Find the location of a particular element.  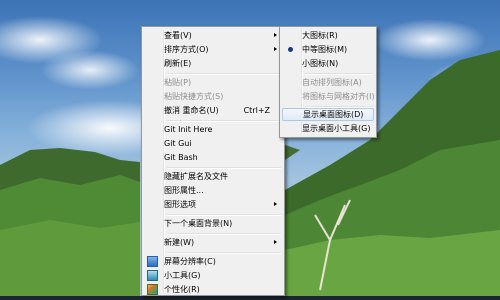

menu-item-hide-extensions: 隐藏扩展名及文件 is located at coordinates (213, 176).